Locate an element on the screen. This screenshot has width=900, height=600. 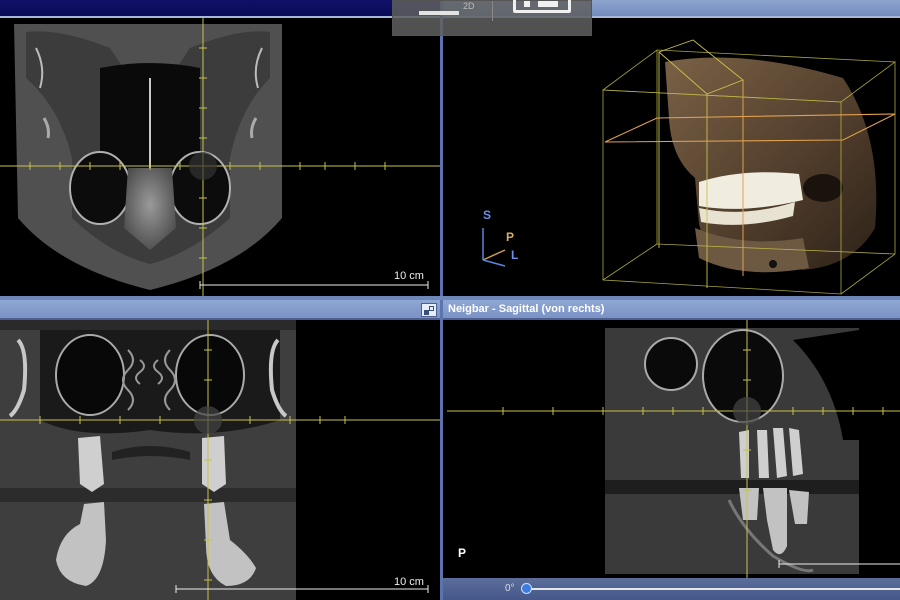
axis-s-label: S is located at coordinates (487, 215).